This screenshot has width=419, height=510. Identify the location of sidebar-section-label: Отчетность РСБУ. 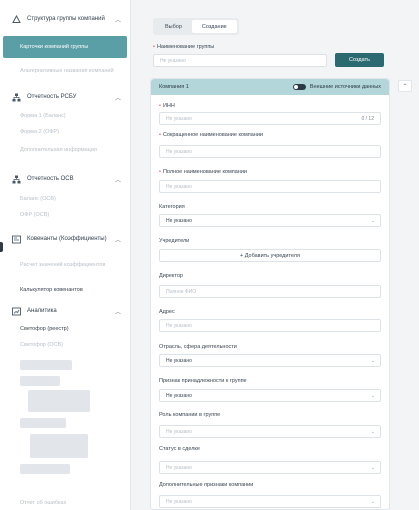
(52, 96).